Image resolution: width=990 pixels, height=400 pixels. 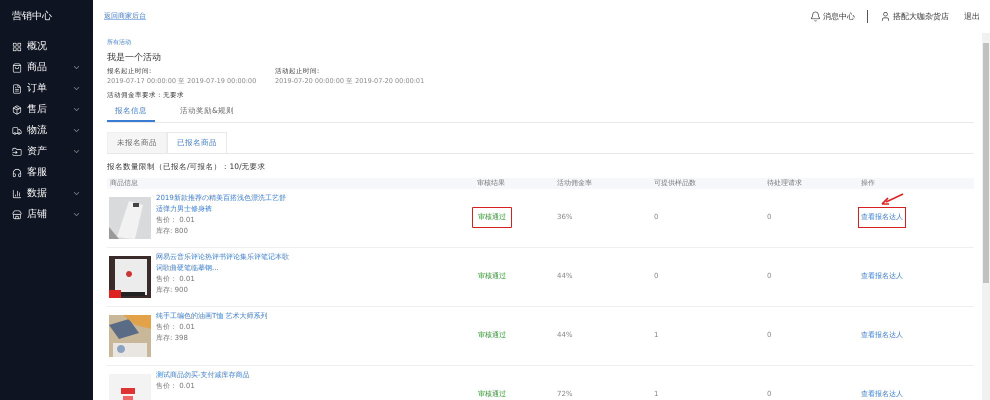 What do you see at coordinates (17, 109) in the screenshot?
I see `box-icon` at bounding box center [17, 109].